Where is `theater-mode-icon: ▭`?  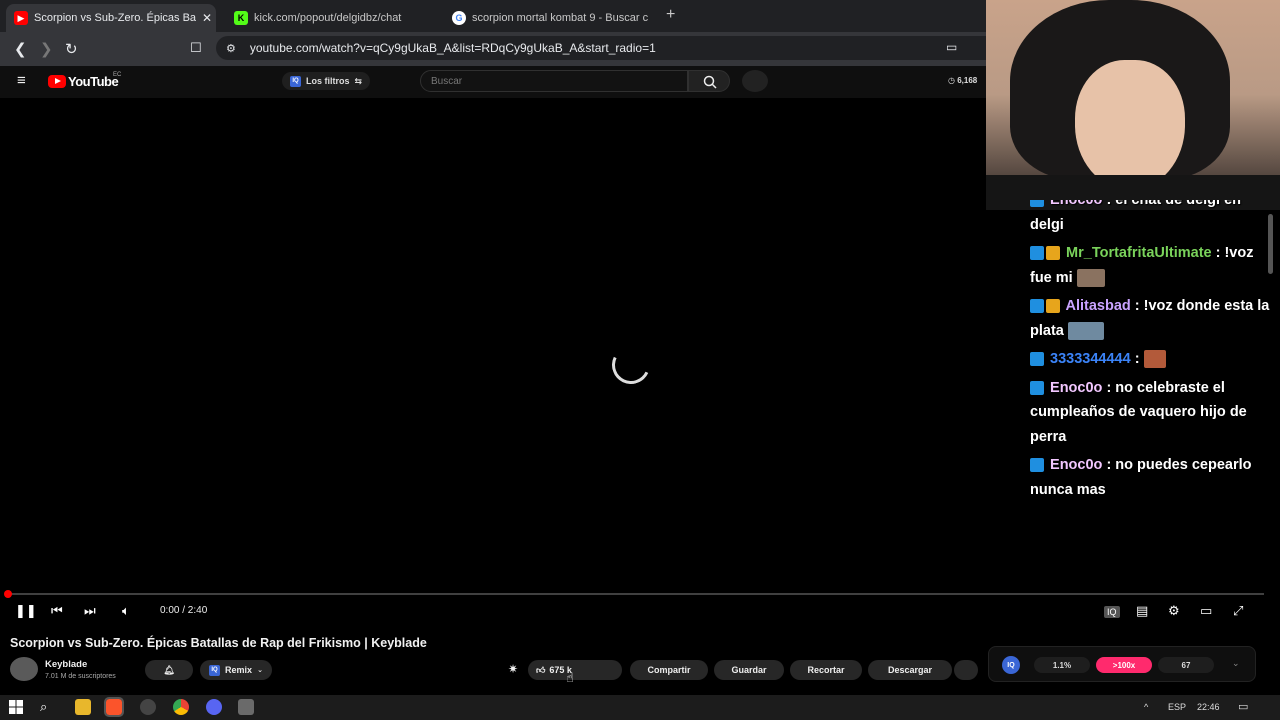 theater-mode-icon: ▭ is located at coordinates (1206, 611).